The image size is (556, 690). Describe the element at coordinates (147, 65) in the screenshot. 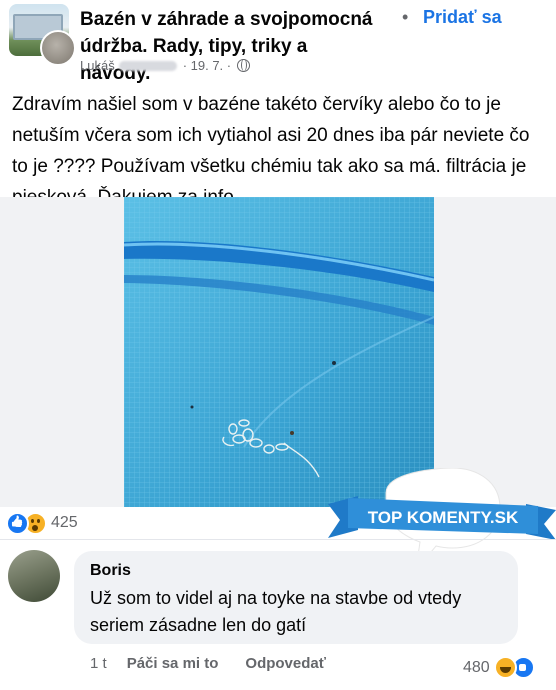

I see `blurred-surname` at that location.